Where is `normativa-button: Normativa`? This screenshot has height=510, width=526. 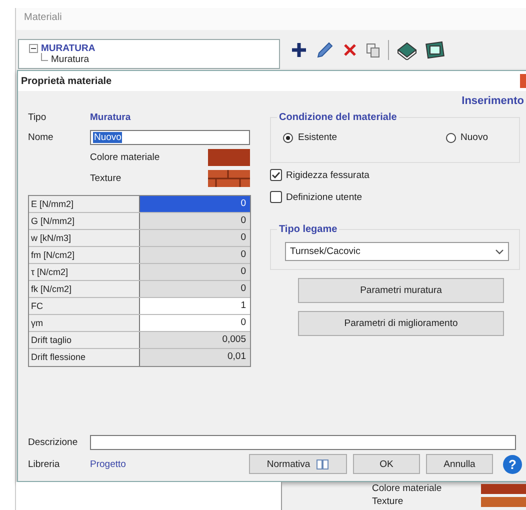 normativa-button: Normativa is located at coordinates (298, 464).